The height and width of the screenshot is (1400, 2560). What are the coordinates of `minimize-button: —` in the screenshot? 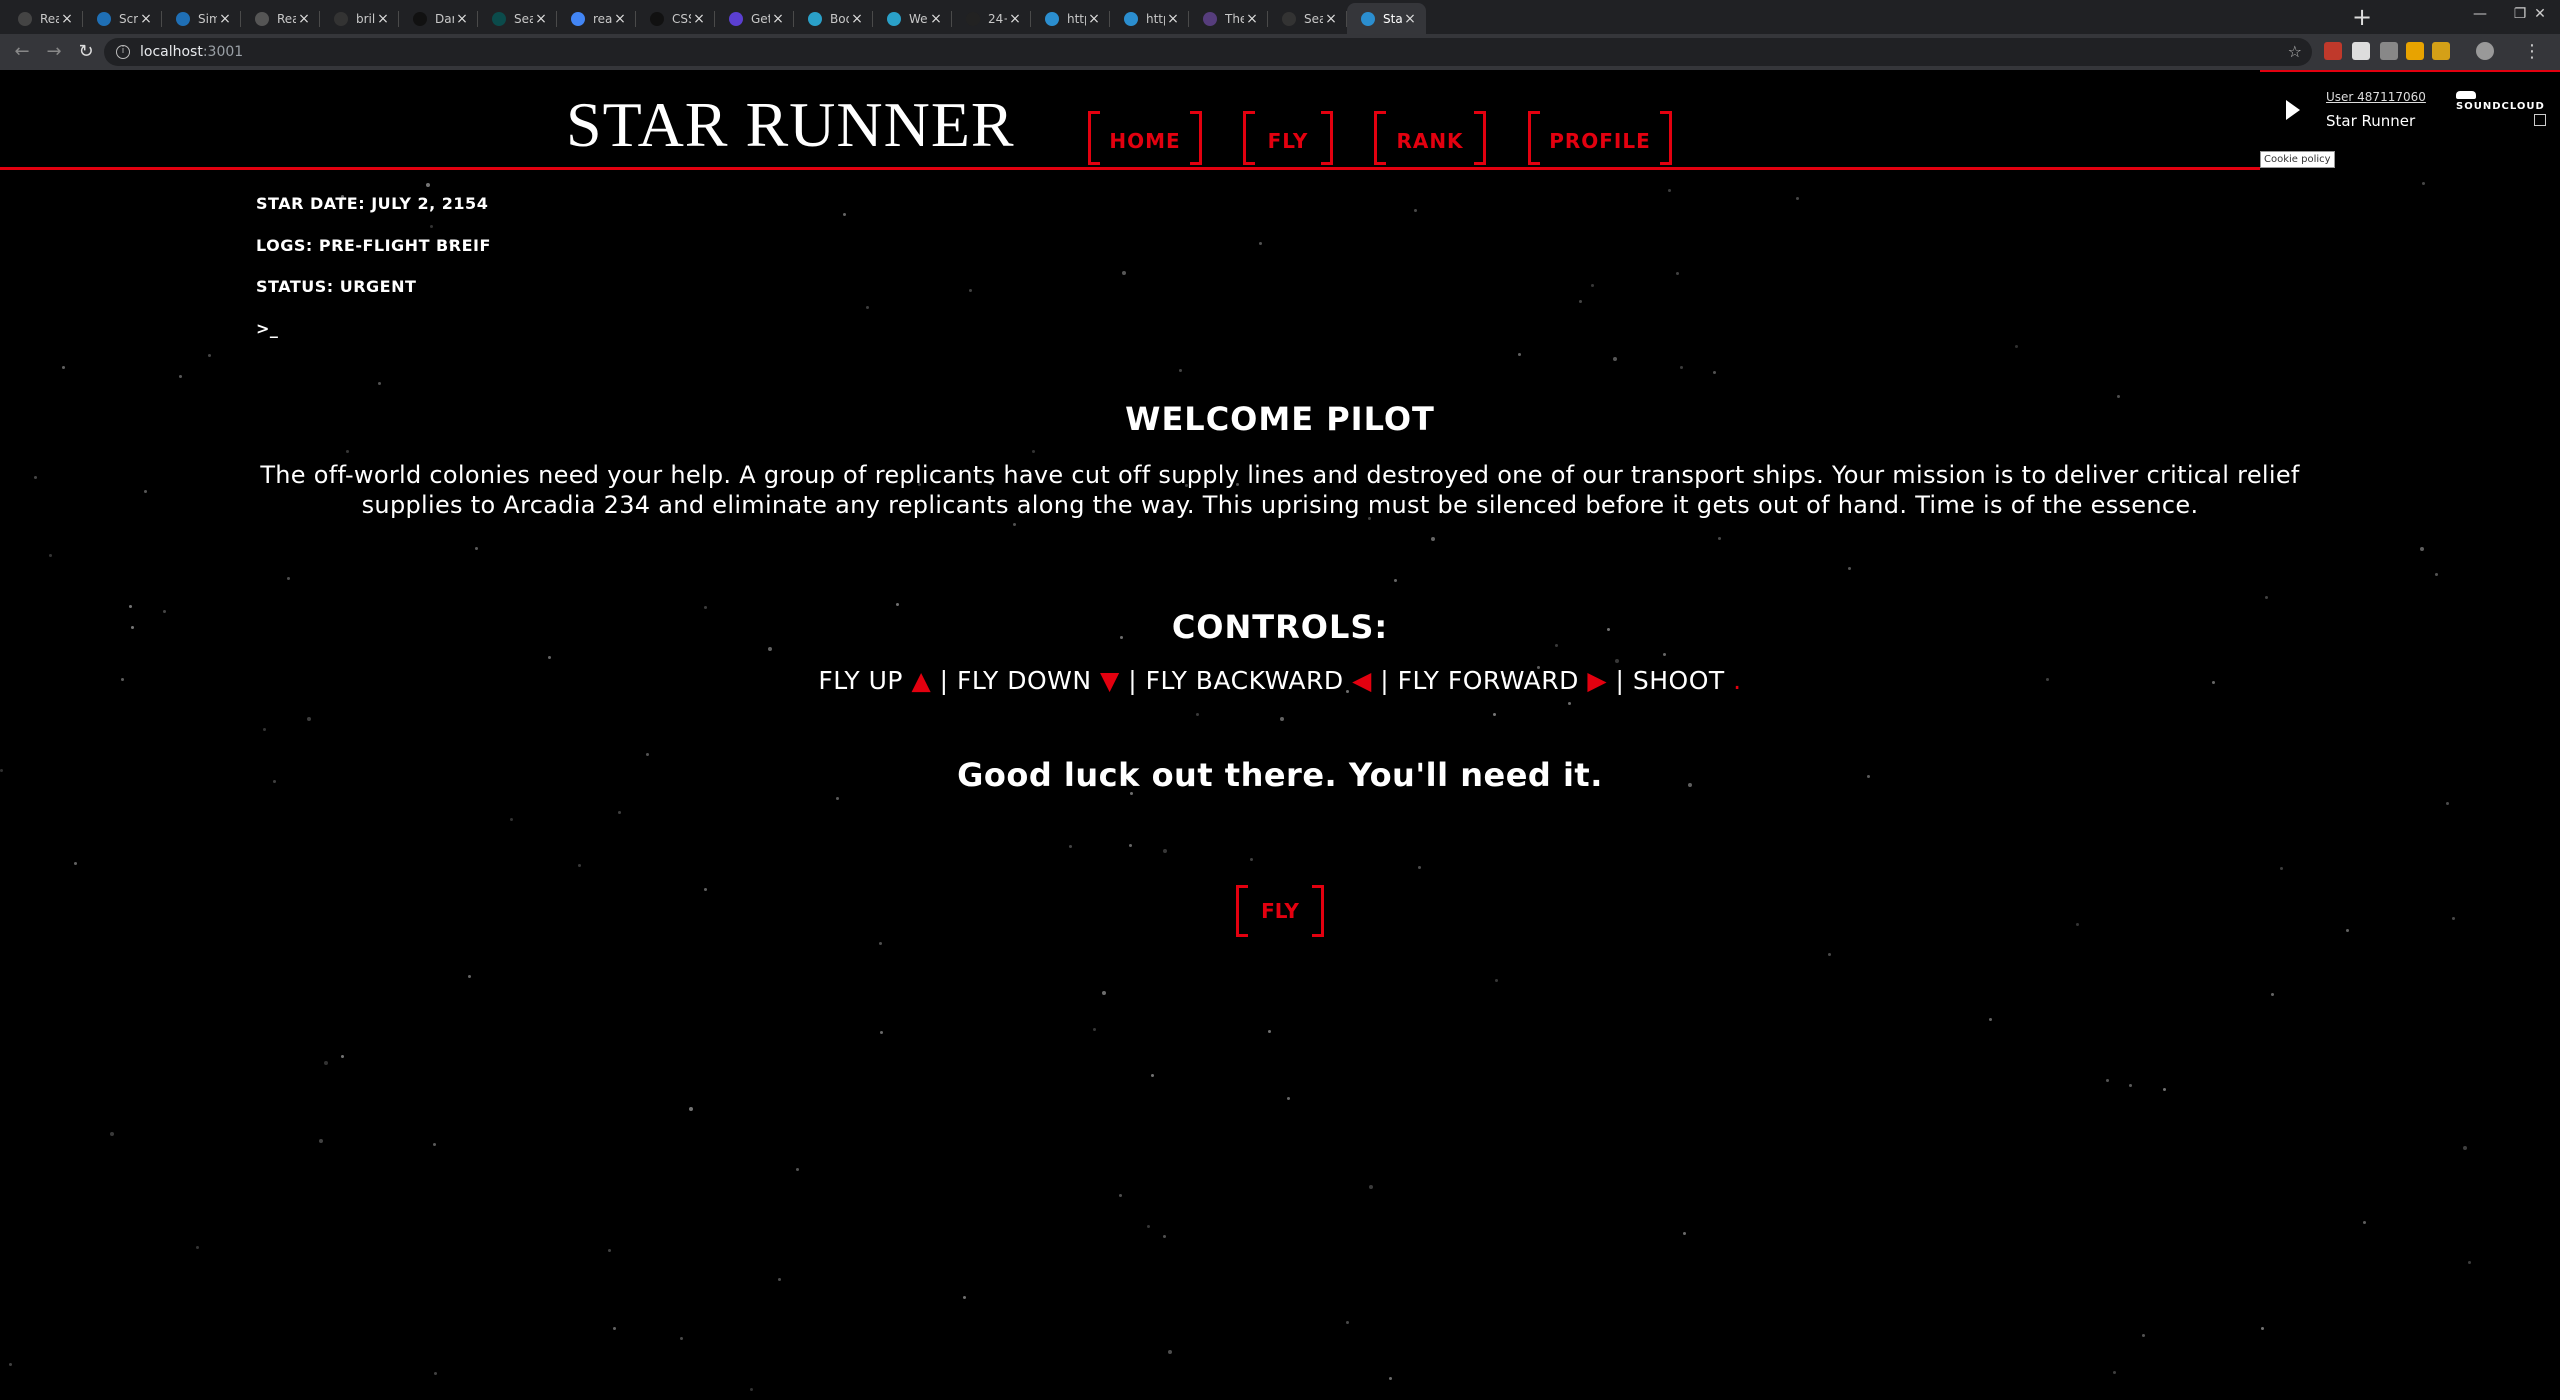 It's located at (2480, 15).